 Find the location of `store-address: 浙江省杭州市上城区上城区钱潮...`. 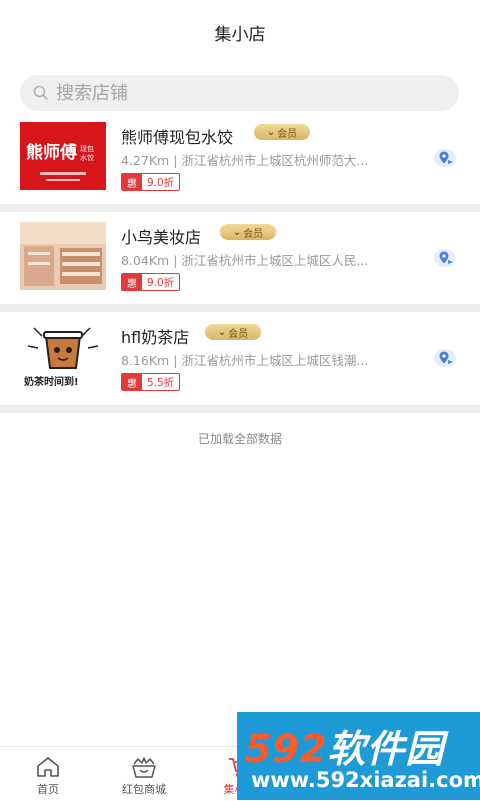

store-address: 浙江省杭州市上城区上城区钱潮... is located at coordinates (275, 360).